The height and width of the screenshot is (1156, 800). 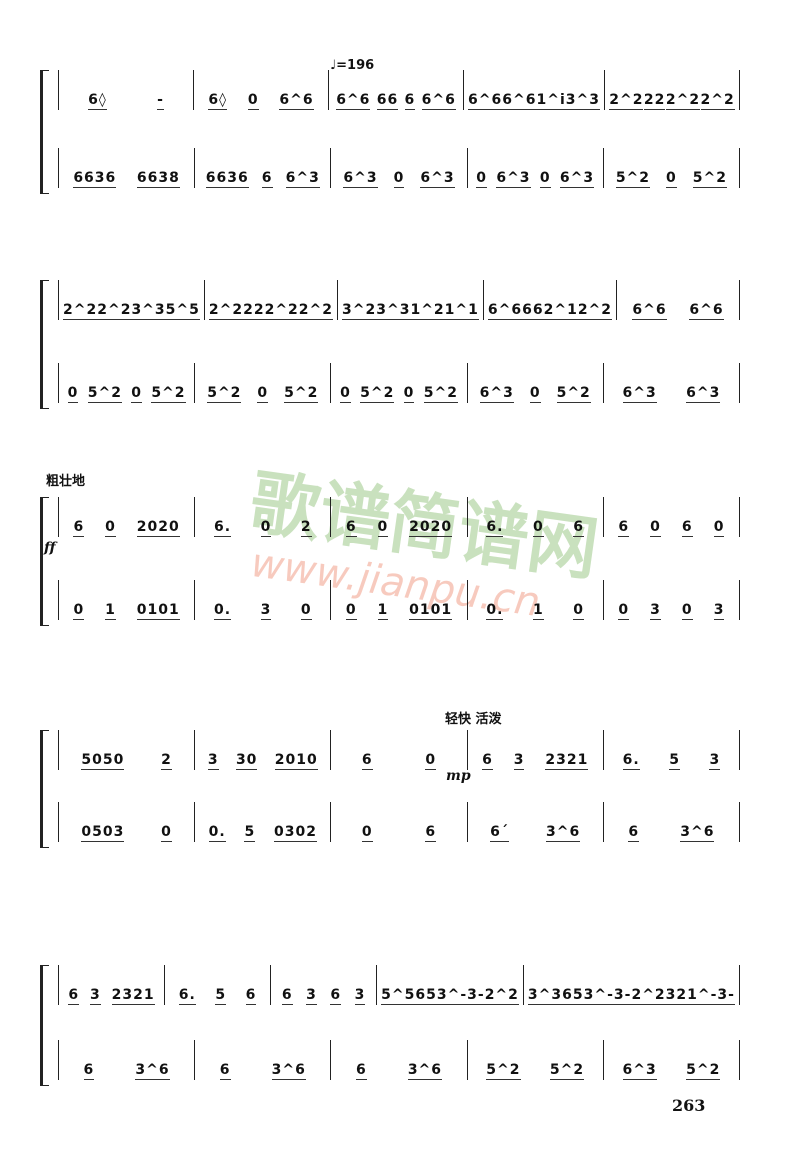 I want to click on lower-staff: 6636 6638 6636 6 6^3 6^3 0 6^3 0 6^3 0 6^3 5^2 0 5^2, so click(x=399, y=168).